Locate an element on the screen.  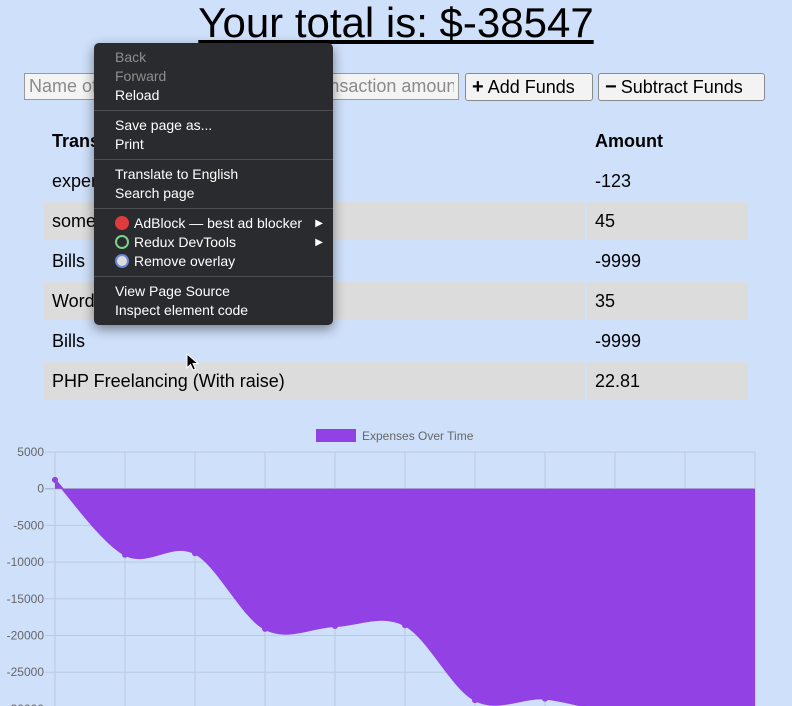
menu-item-adblock-label: AdBlock — best ad blocker is located at coordinates (218, 223).